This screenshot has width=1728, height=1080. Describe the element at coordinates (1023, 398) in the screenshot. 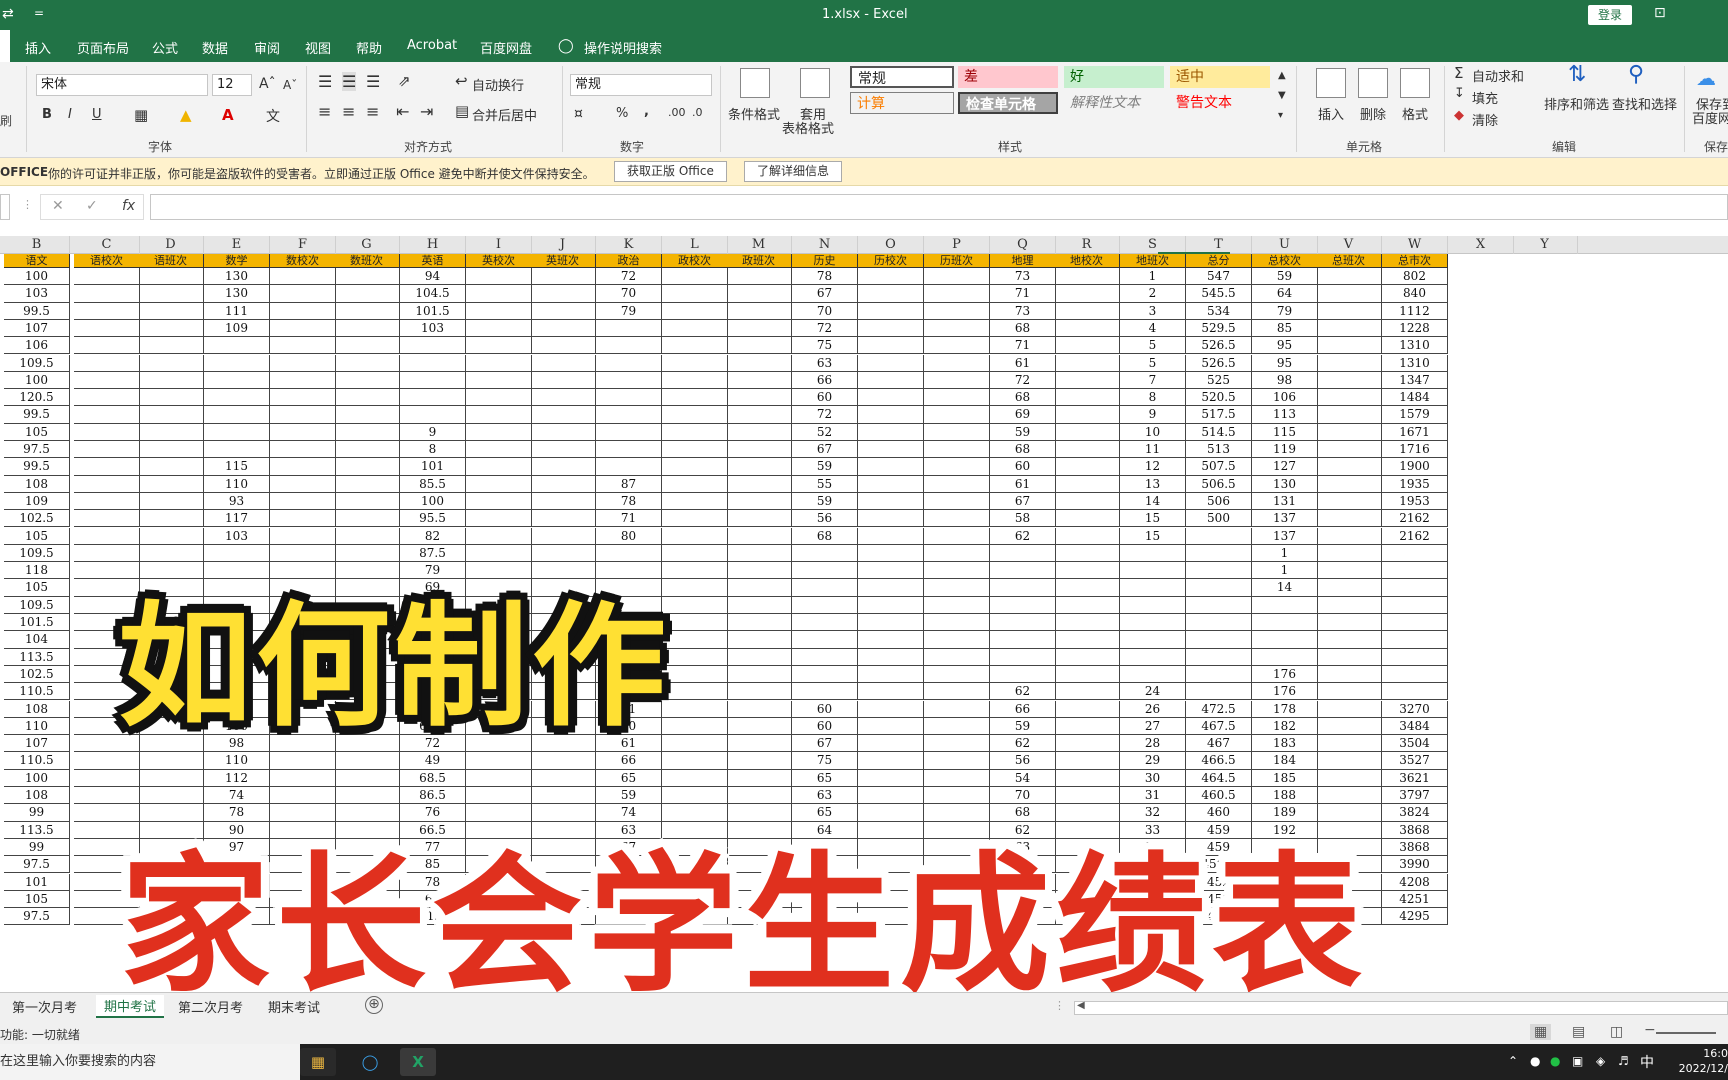

I see `table-cell: 68` at that location.